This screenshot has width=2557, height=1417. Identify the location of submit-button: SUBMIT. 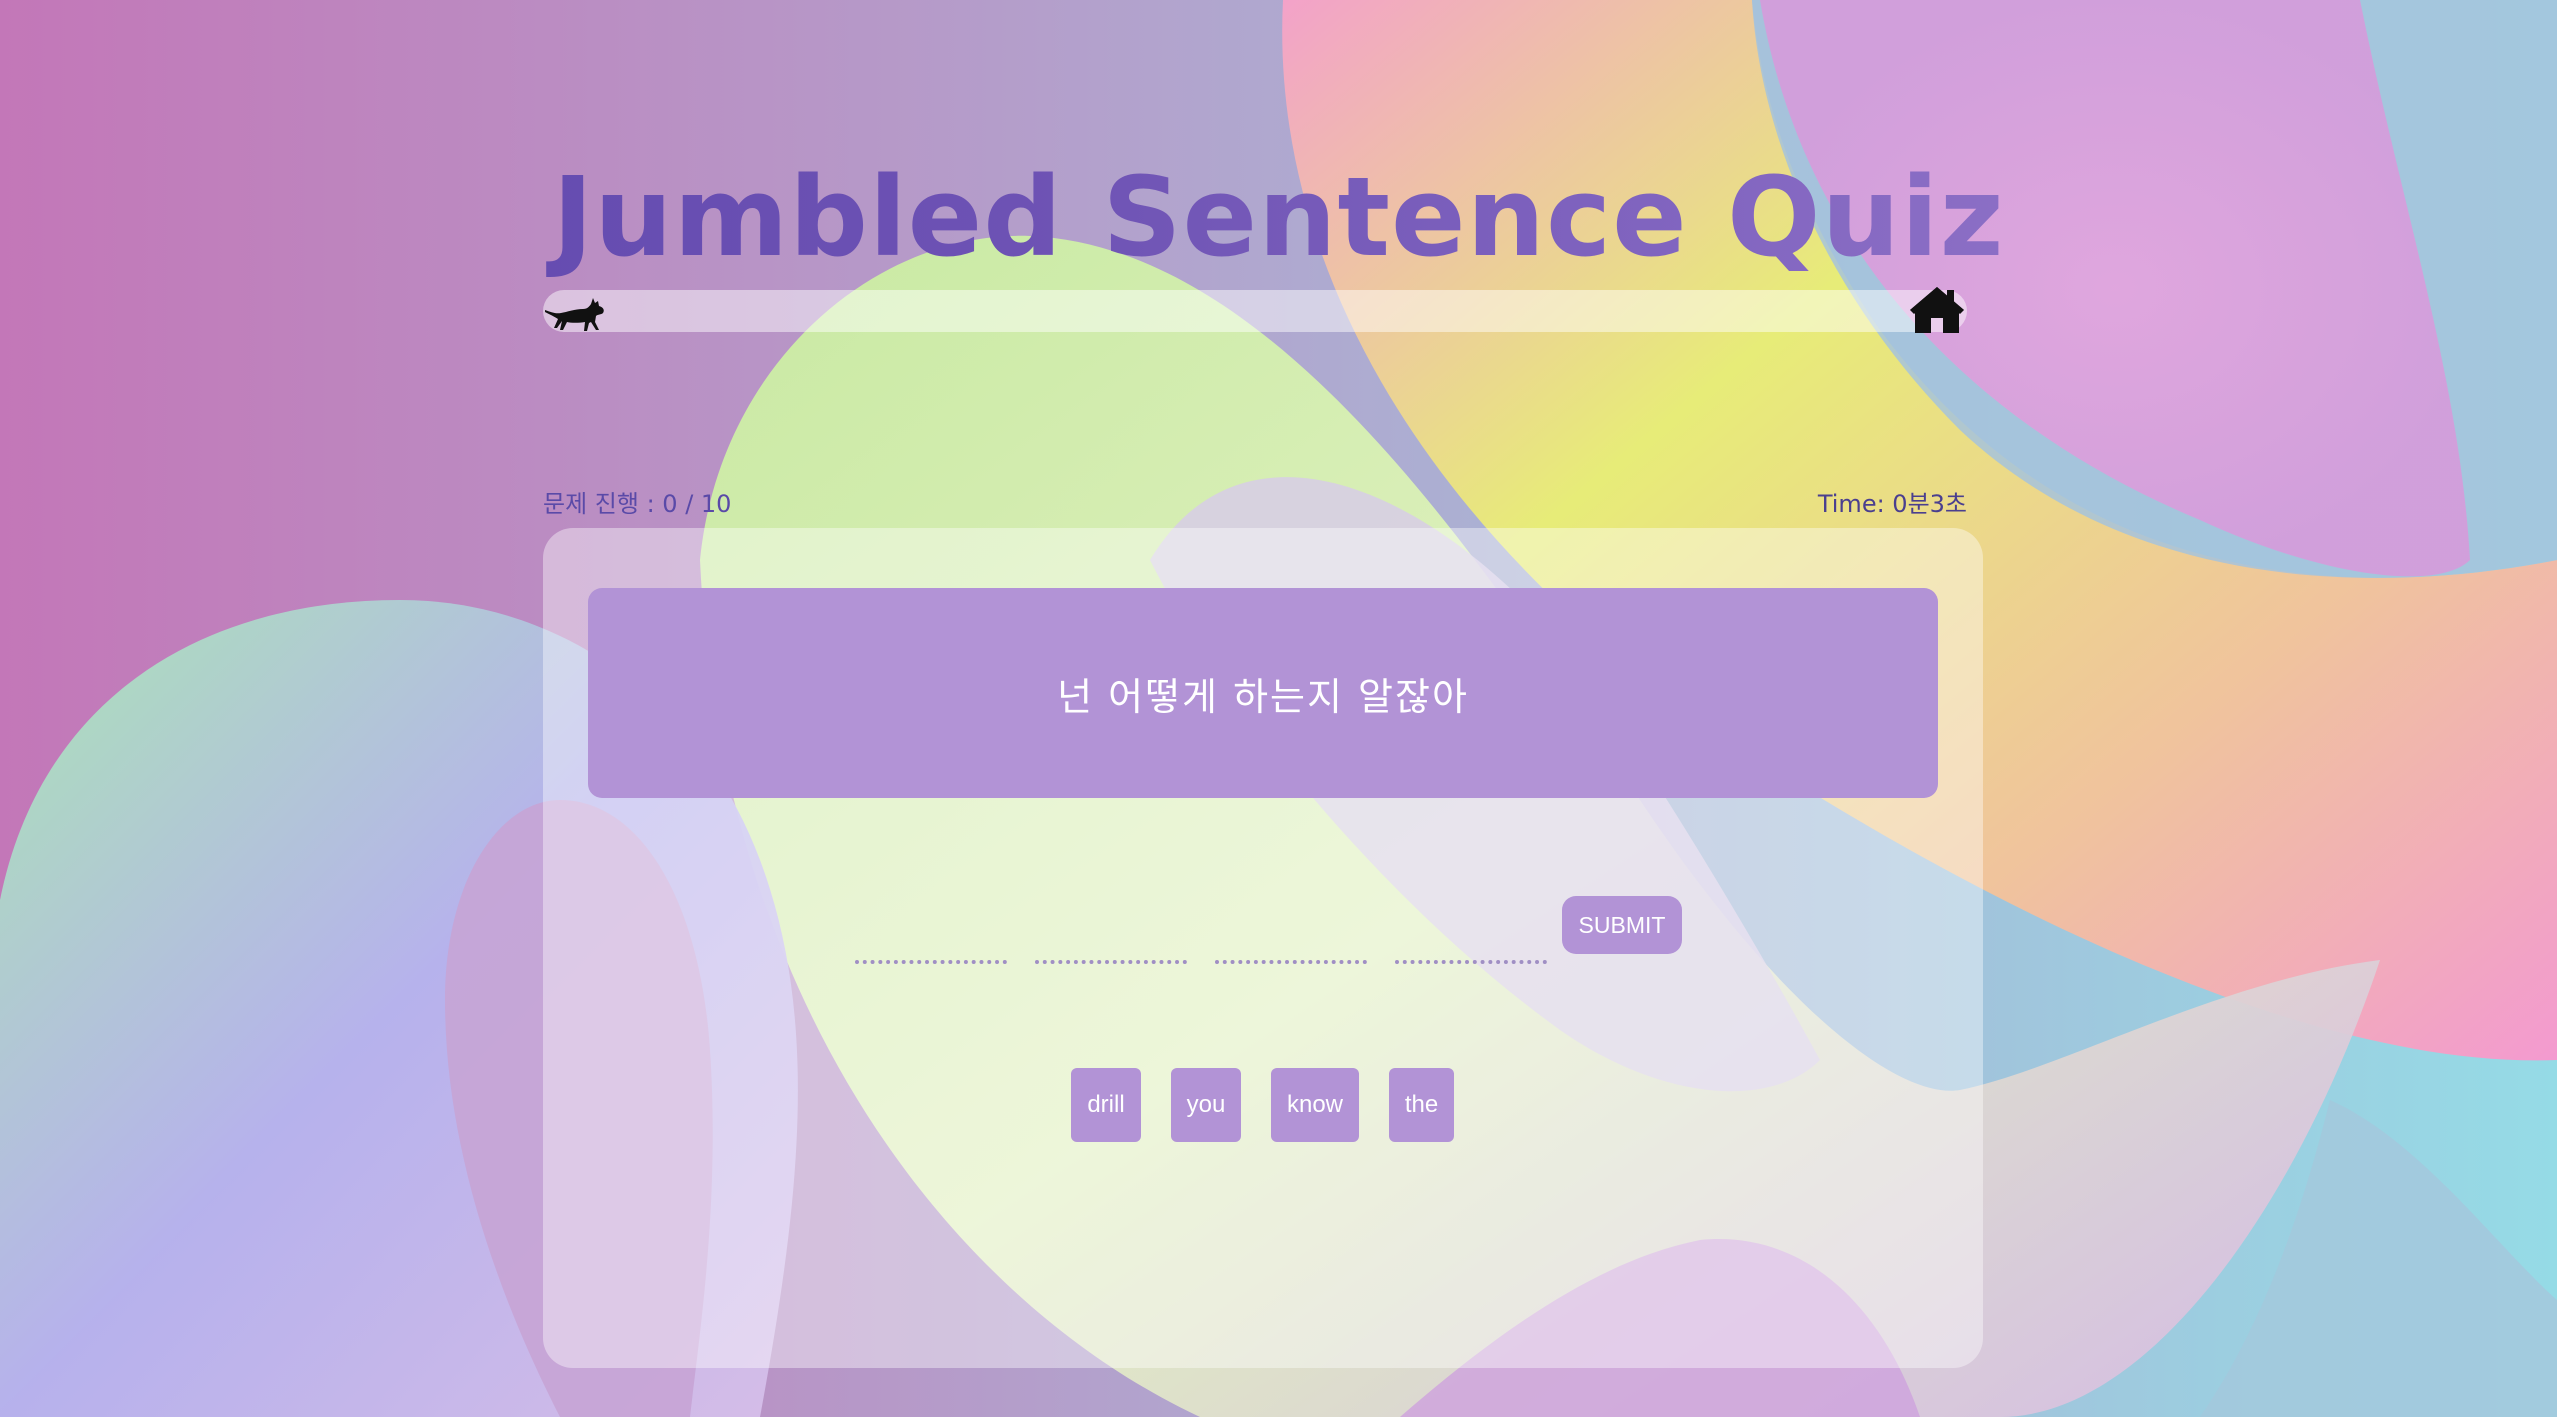
(1622, 925).